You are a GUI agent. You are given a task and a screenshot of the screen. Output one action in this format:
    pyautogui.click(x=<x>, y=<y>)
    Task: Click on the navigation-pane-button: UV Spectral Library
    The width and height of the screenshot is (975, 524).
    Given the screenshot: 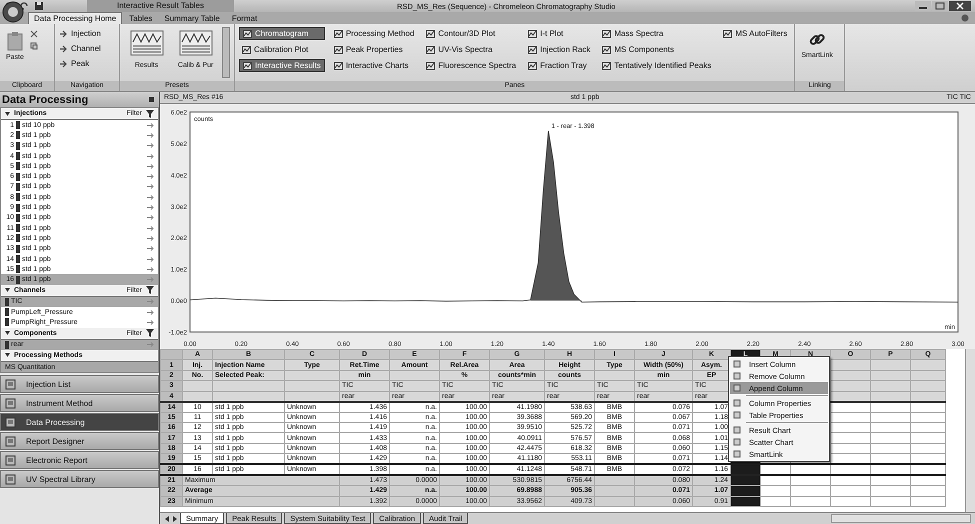 What is the action you would take?
    pyautogui.click(x=79, y=479)
    